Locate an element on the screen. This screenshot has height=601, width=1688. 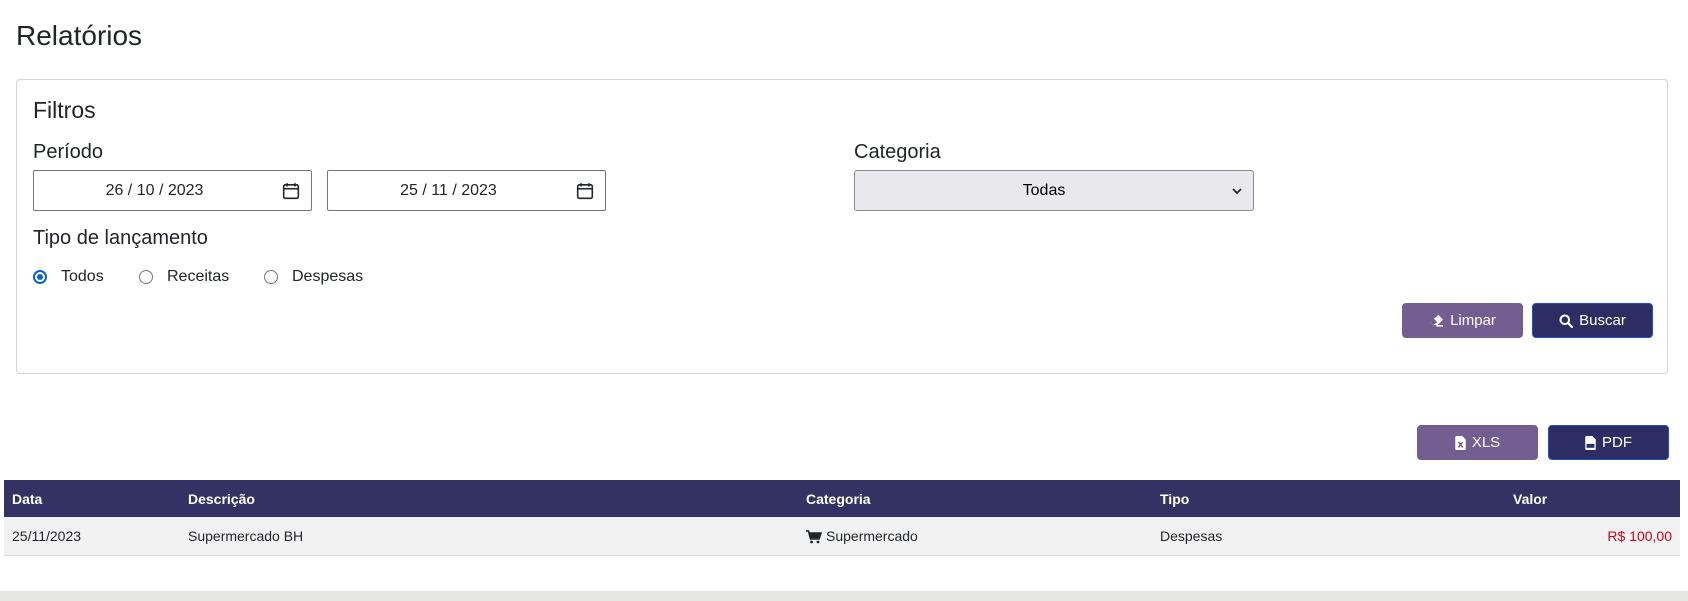
radio-option-receitas: Receitas is located at coordinates (184, 277).